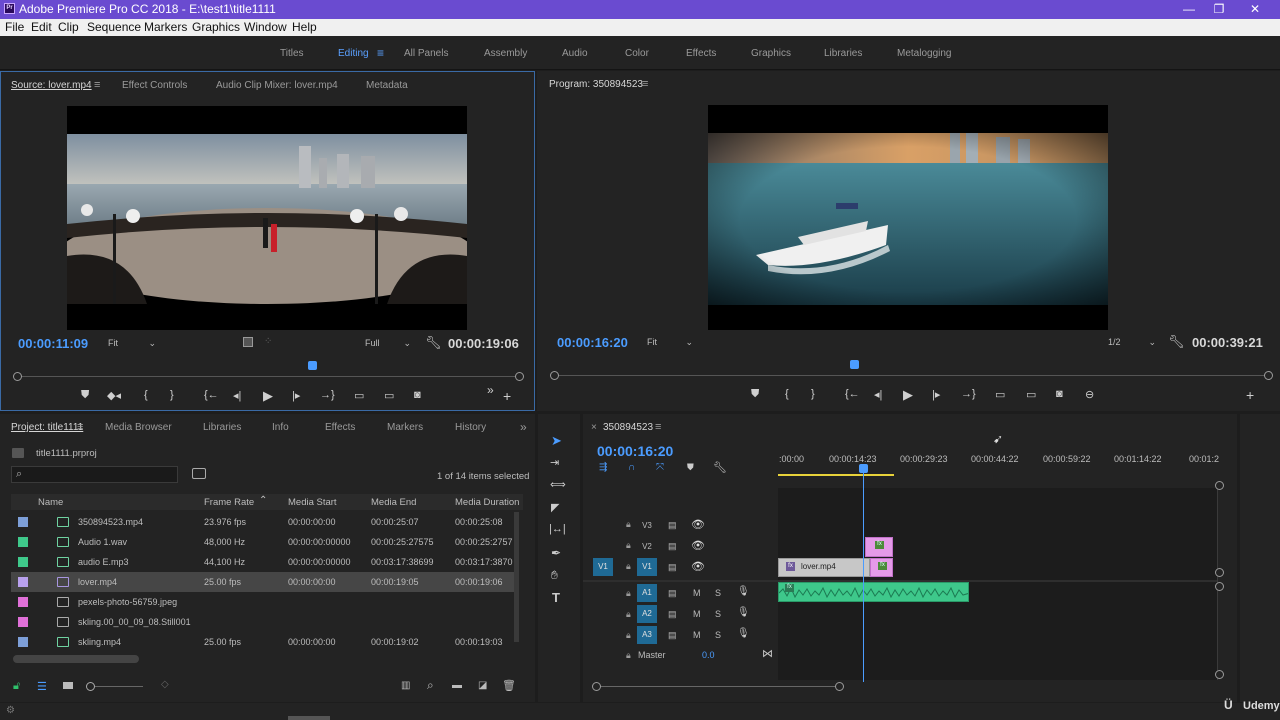  Describe the element at coordinates (267, 218) in the screenshot. I see `source-video-frame` at that location.